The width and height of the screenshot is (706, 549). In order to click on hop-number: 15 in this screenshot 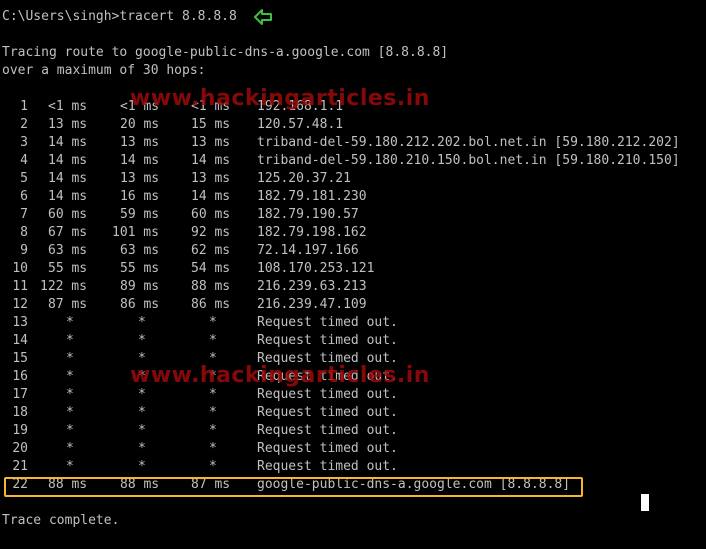, I will do `click(20, 358)`.